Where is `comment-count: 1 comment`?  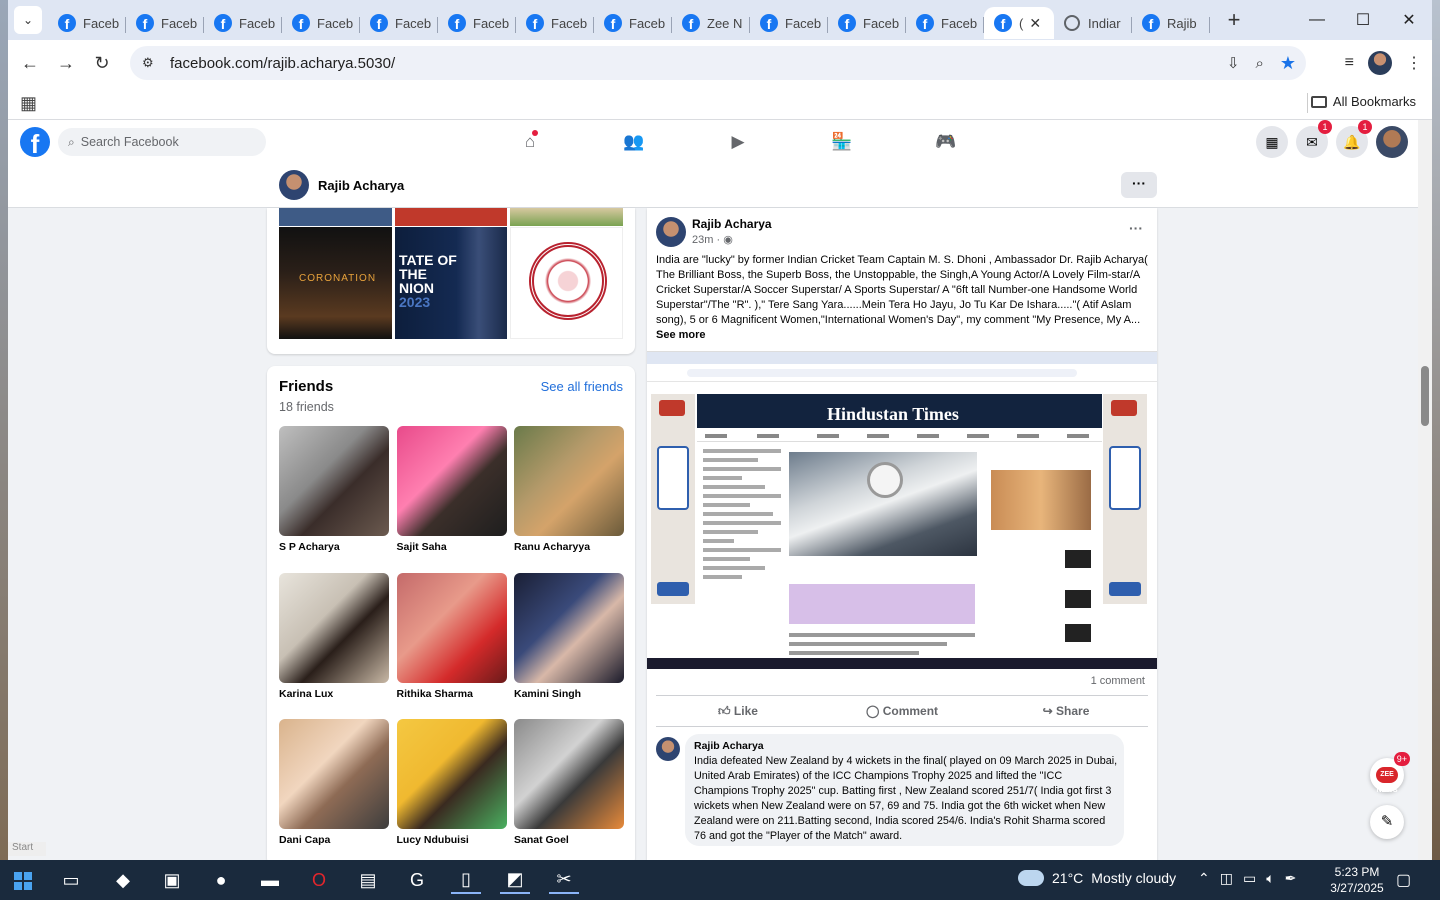
comment-count: 1 comment is located at coordinates (1118, 681).